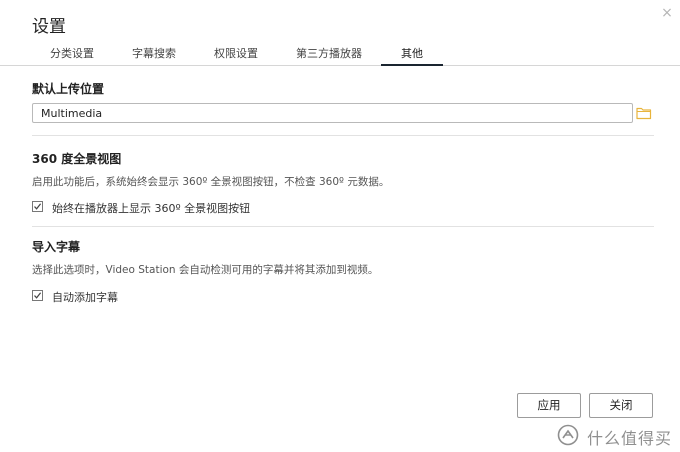 The height and width of the screenshot is (452, 680). What do you see at coordinates (77, 159) in the screenshot?
I see `panorama-section-title: 360 度全景视图` at bounding box center [77, 159].